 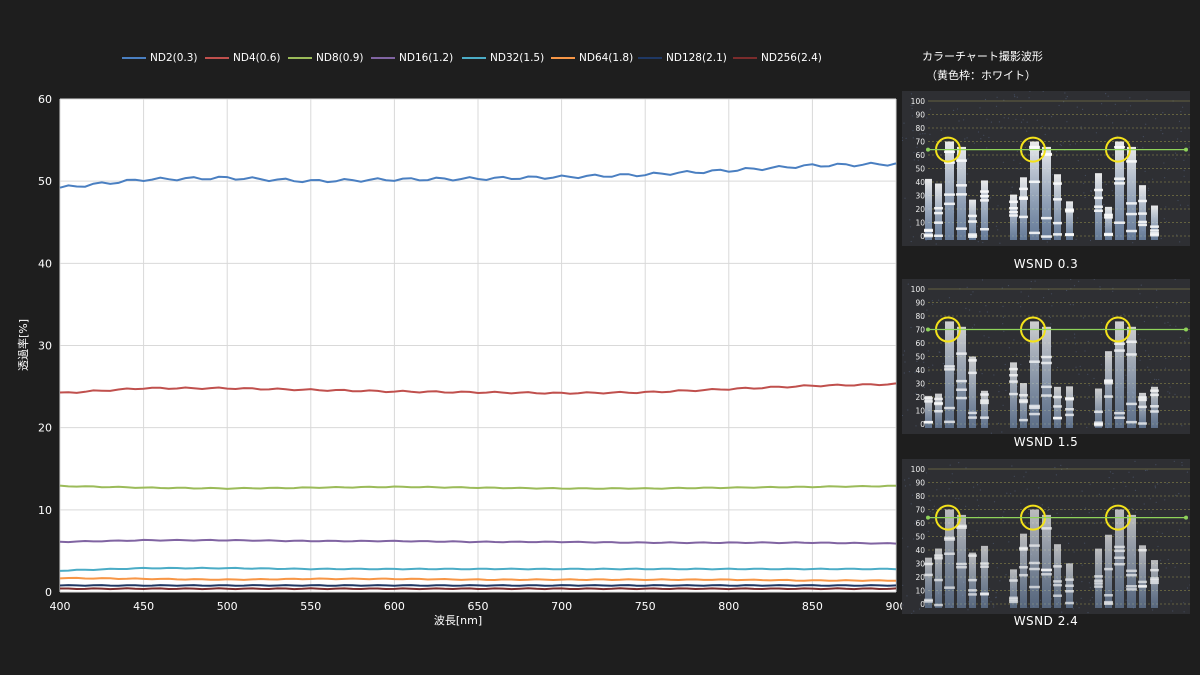 What do you see at coordinates (918, 289) in the screenshot?
I see `scope-tick-label: 100` at bounding box center [918, 289].